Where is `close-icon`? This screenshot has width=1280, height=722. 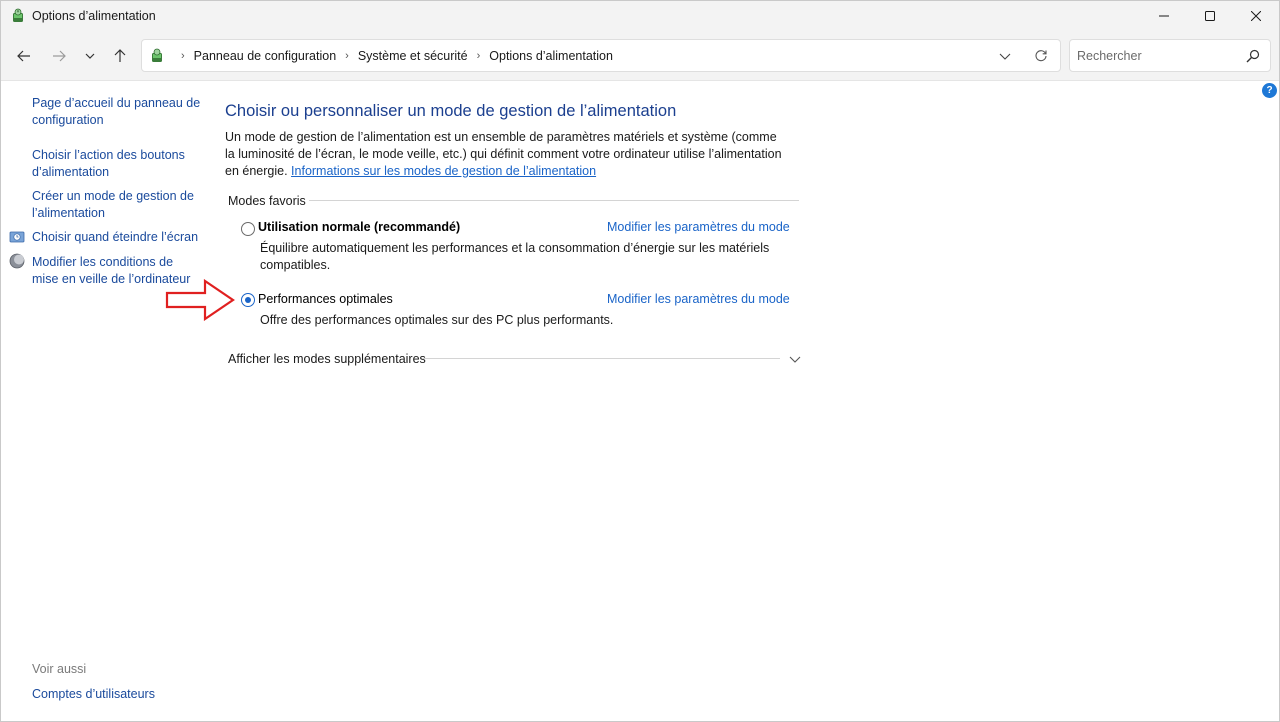 close-icon is located at coordinates (1256, 16).